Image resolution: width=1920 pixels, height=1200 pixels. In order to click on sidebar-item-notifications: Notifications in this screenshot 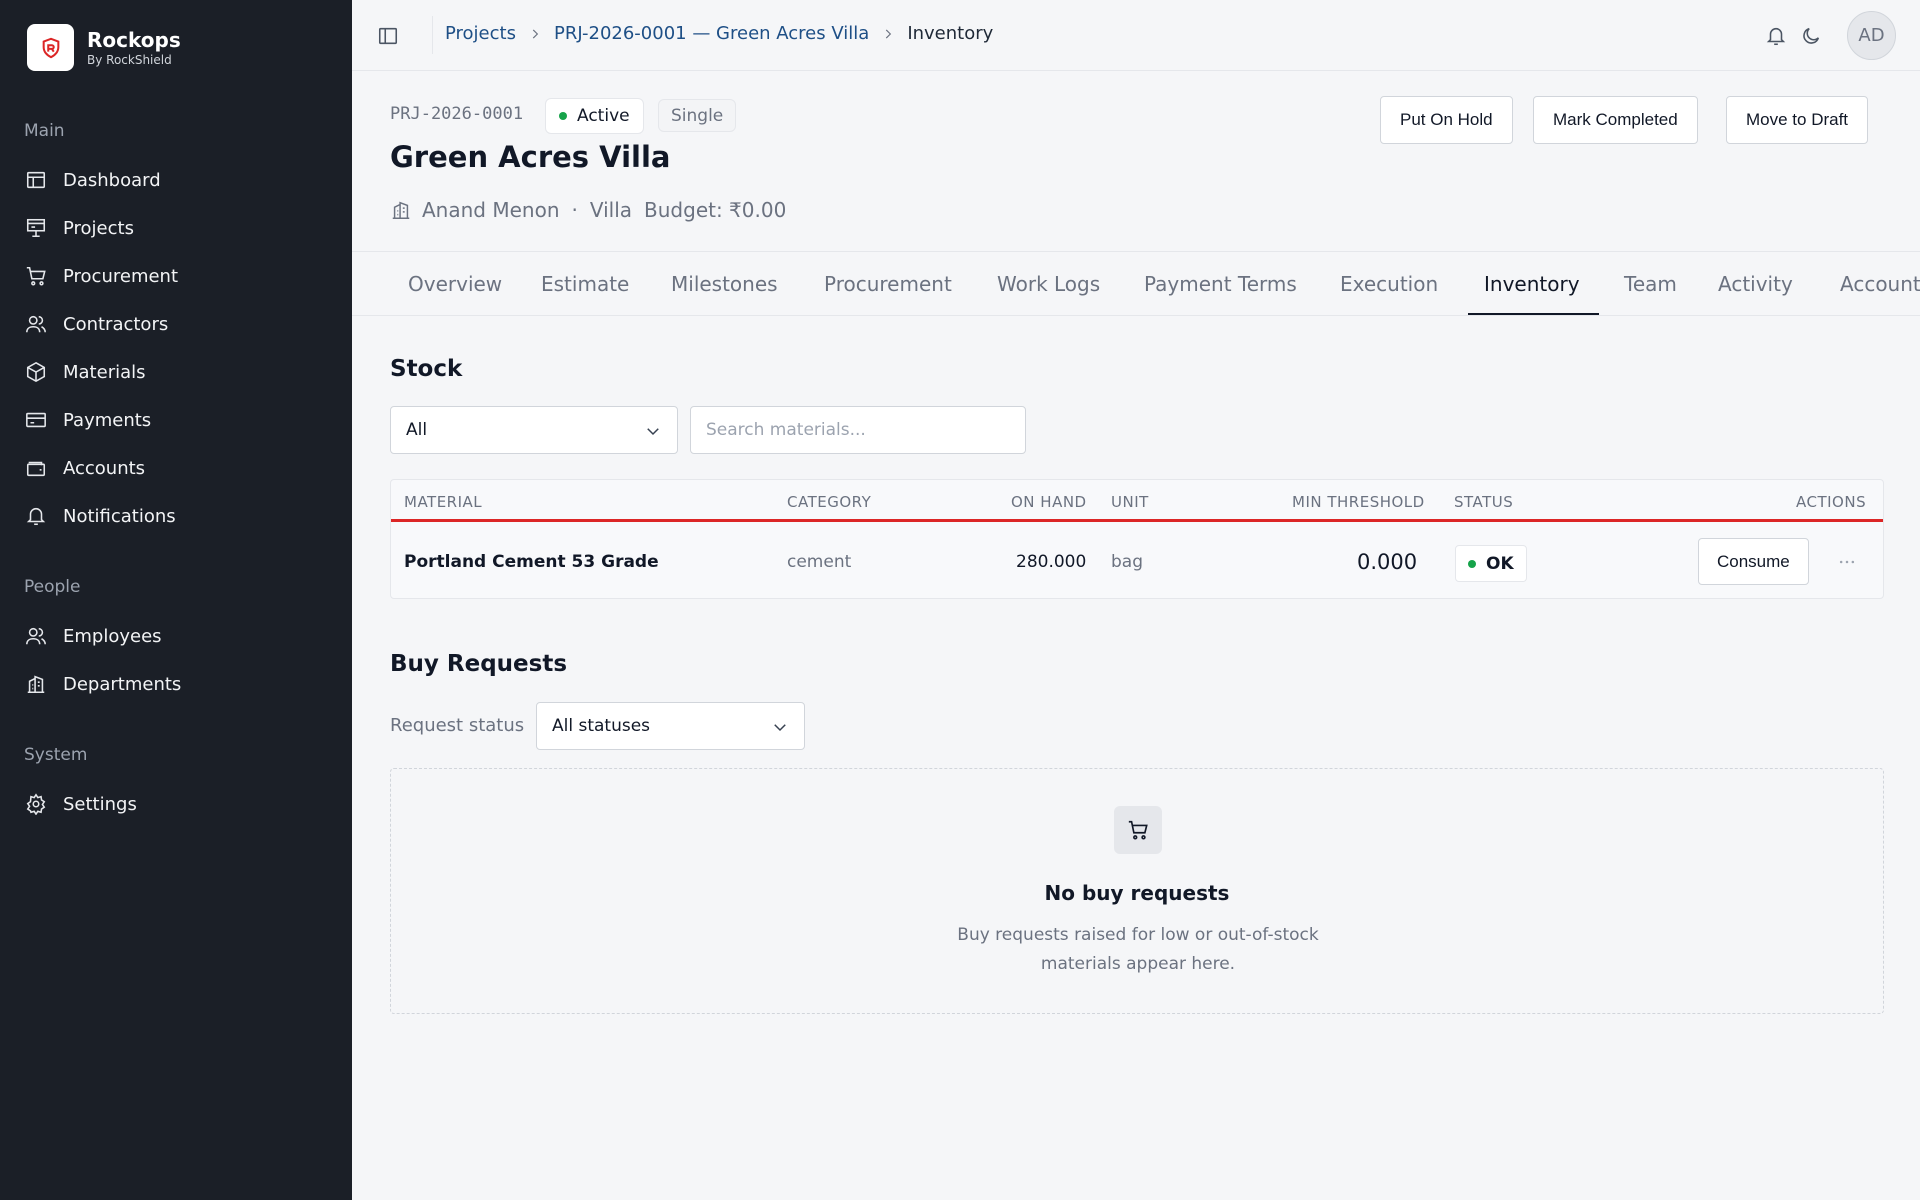, I will do `click(174, 516)`.